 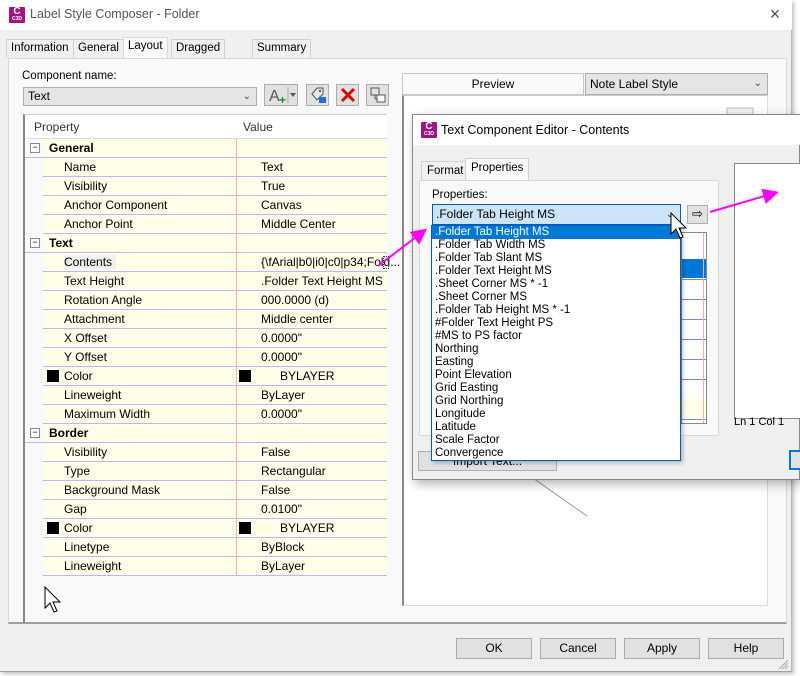 I want to click on dropdown-option: #MS to PS factor, so click(x=556, y=336).